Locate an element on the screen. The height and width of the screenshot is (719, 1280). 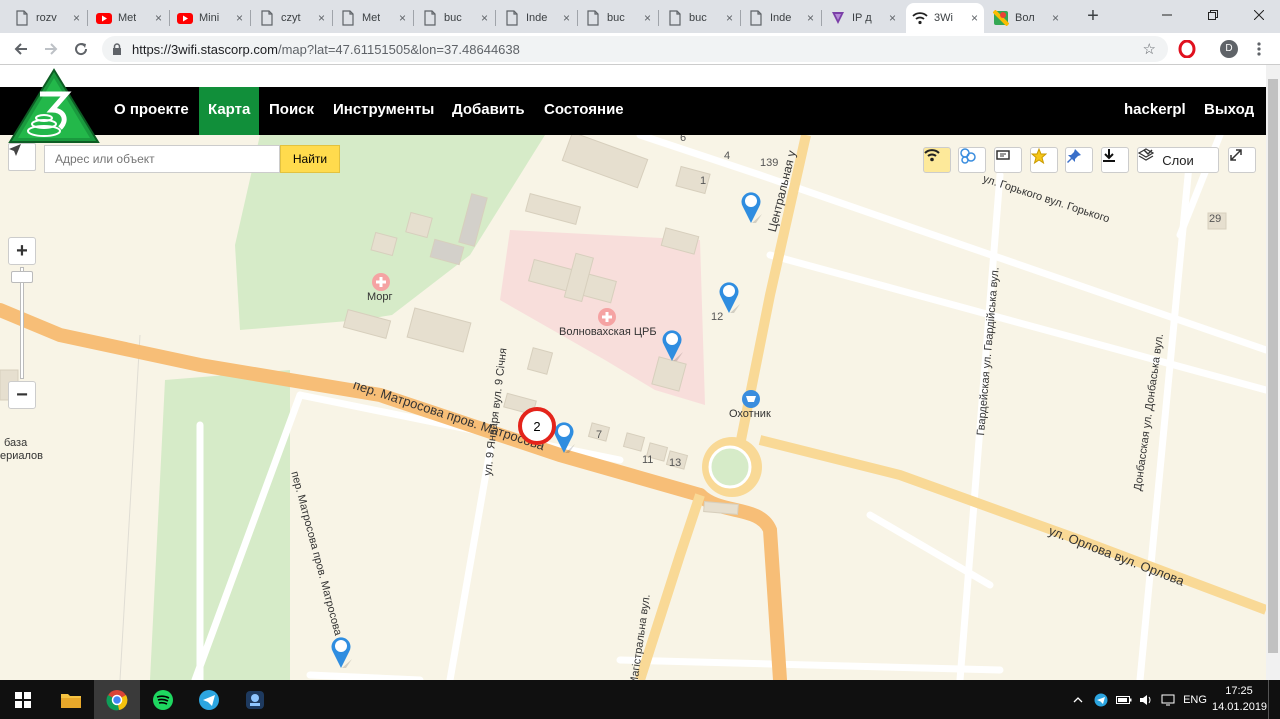
tray-expand-icon is located at coordinates (1078, 699).